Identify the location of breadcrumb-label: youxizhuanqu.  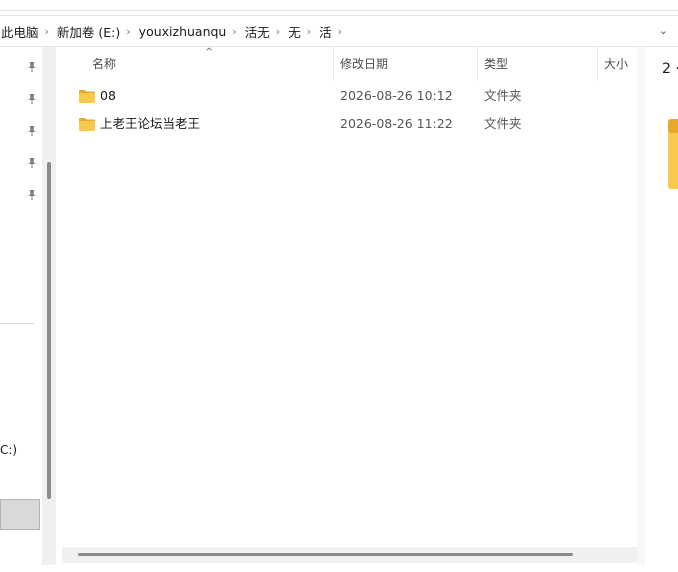
(182, 31).